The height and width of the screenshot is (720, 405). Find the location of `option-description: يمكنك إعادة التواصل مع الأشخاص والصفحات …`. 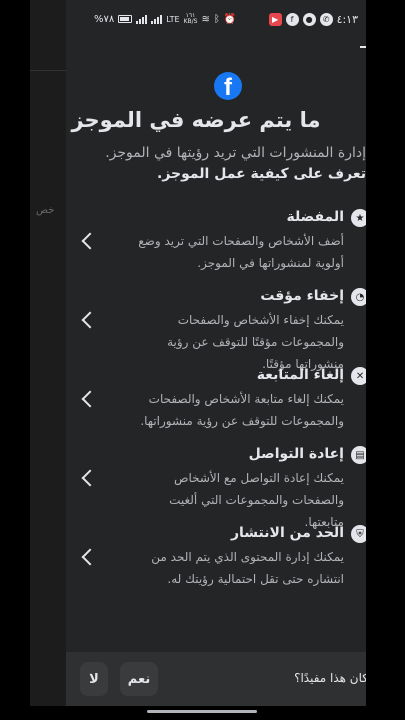

option-description: يمكنك إعادة التواصل مع الأشخاص والصفحات … is located at coordinates (256, 500).